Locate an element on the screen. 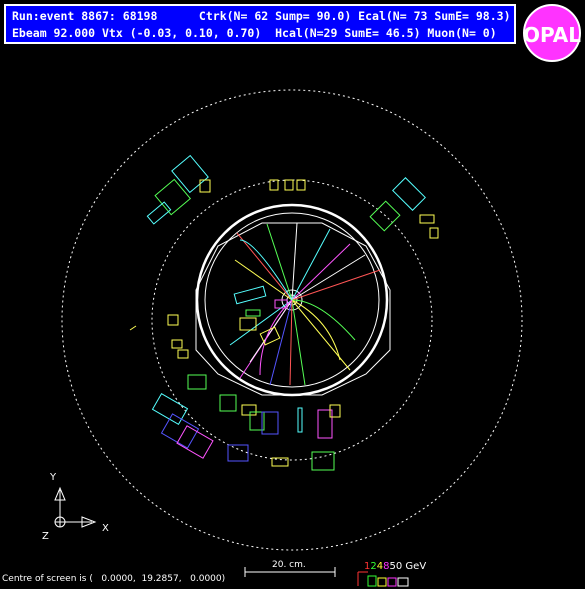 The height and width of the screenshot is (589, 585). energy-legend-item: 50 is located at coordinates (396, 566).